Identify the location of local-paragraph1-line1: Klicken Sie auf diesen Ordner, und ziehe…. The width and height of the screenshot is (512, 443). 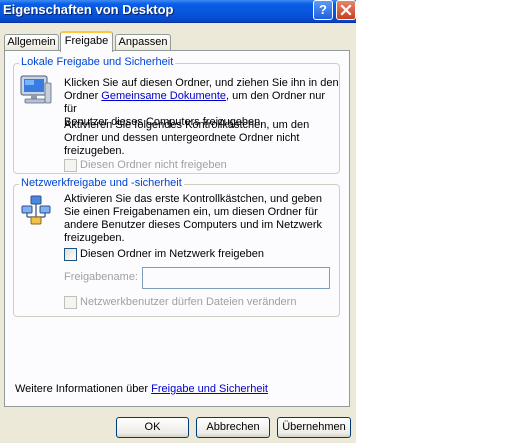
(201, 83).